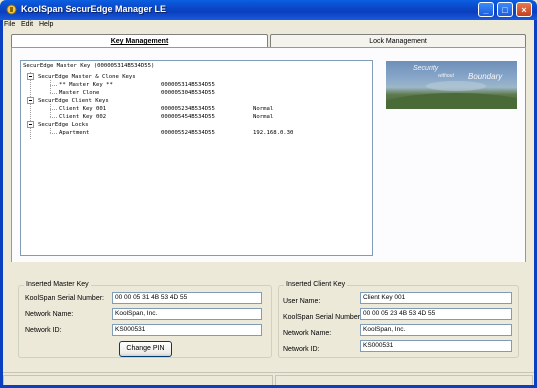 The image size is (537, 388). What do you see at coordinates (398, 41) in the screenshot?
I see `tab-lock-management: Lock Management` at bounding box center [398, 41].